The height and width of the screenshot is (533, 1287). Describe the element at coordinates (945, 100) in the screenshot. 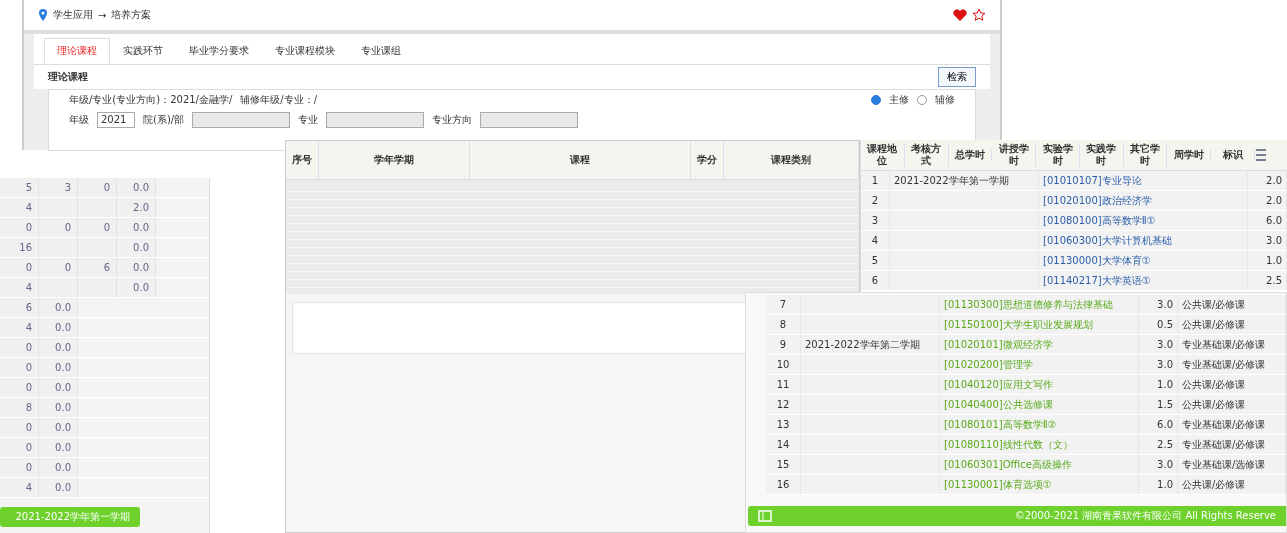

I see `radio-label: 辅修` at that location.